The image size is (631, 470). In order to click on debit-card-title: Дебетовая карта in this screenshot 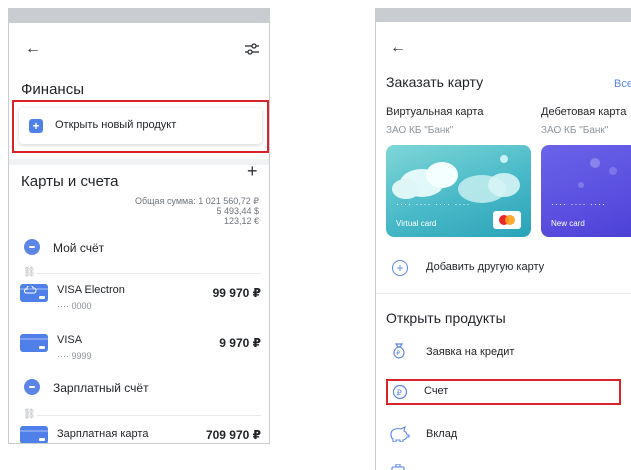, I will do `click(584, 112)`.